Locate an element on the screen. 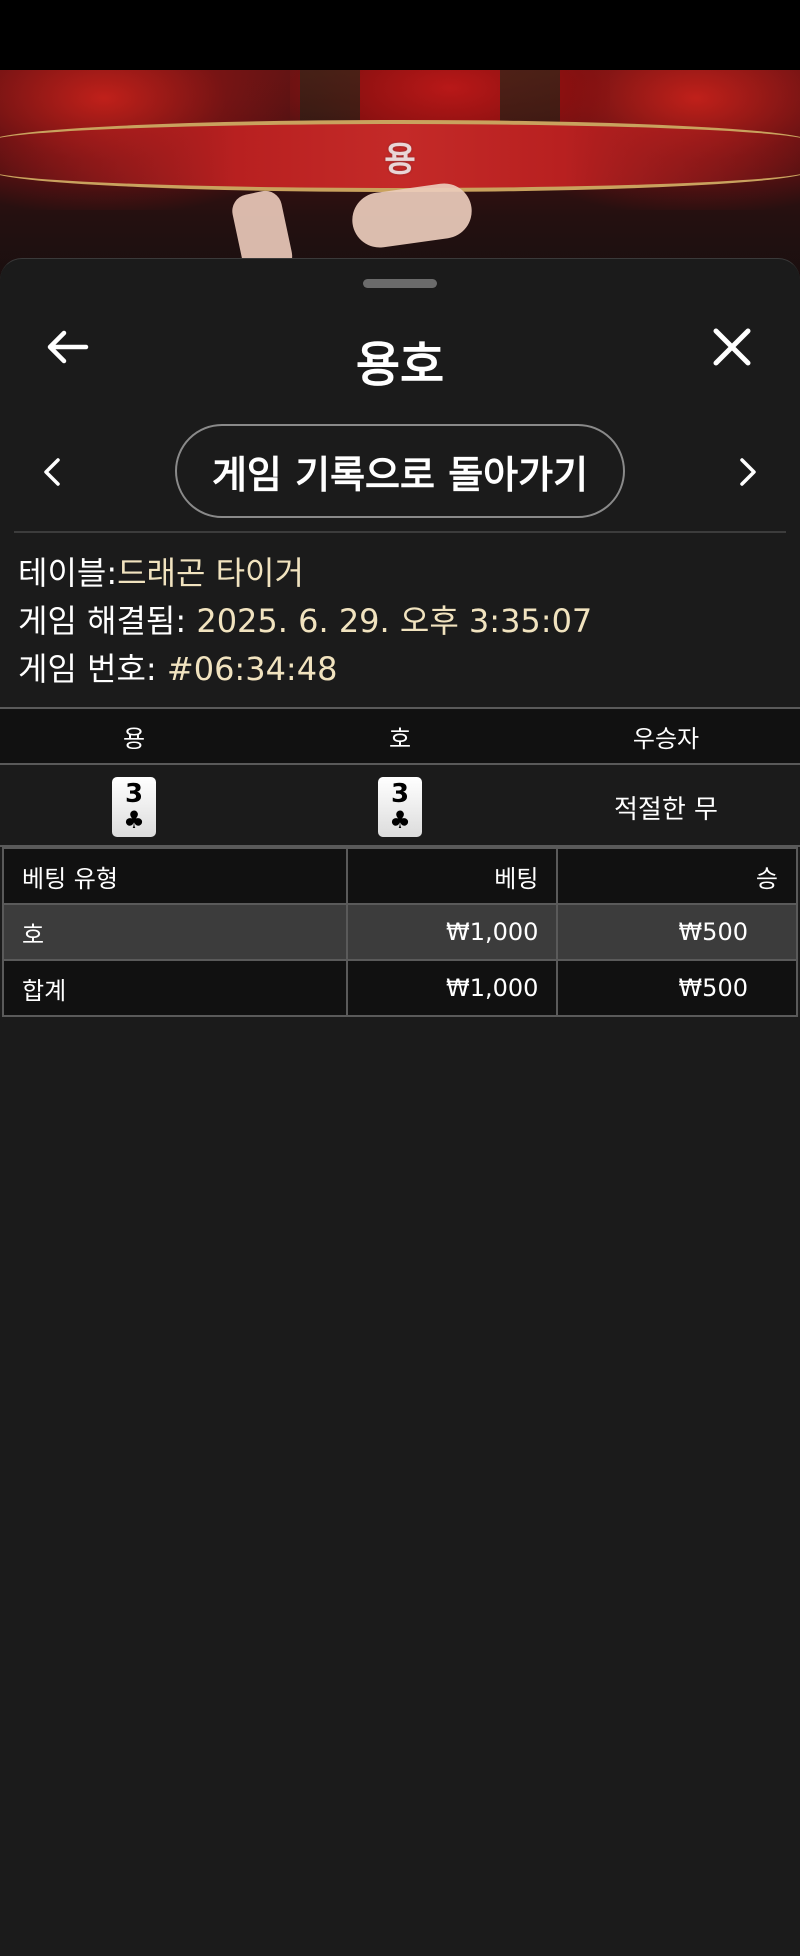 This screenshot has height=1956, width=800. game-navigation: 게임 기록으로 돌아가기 is located at coordinates (400, 472).